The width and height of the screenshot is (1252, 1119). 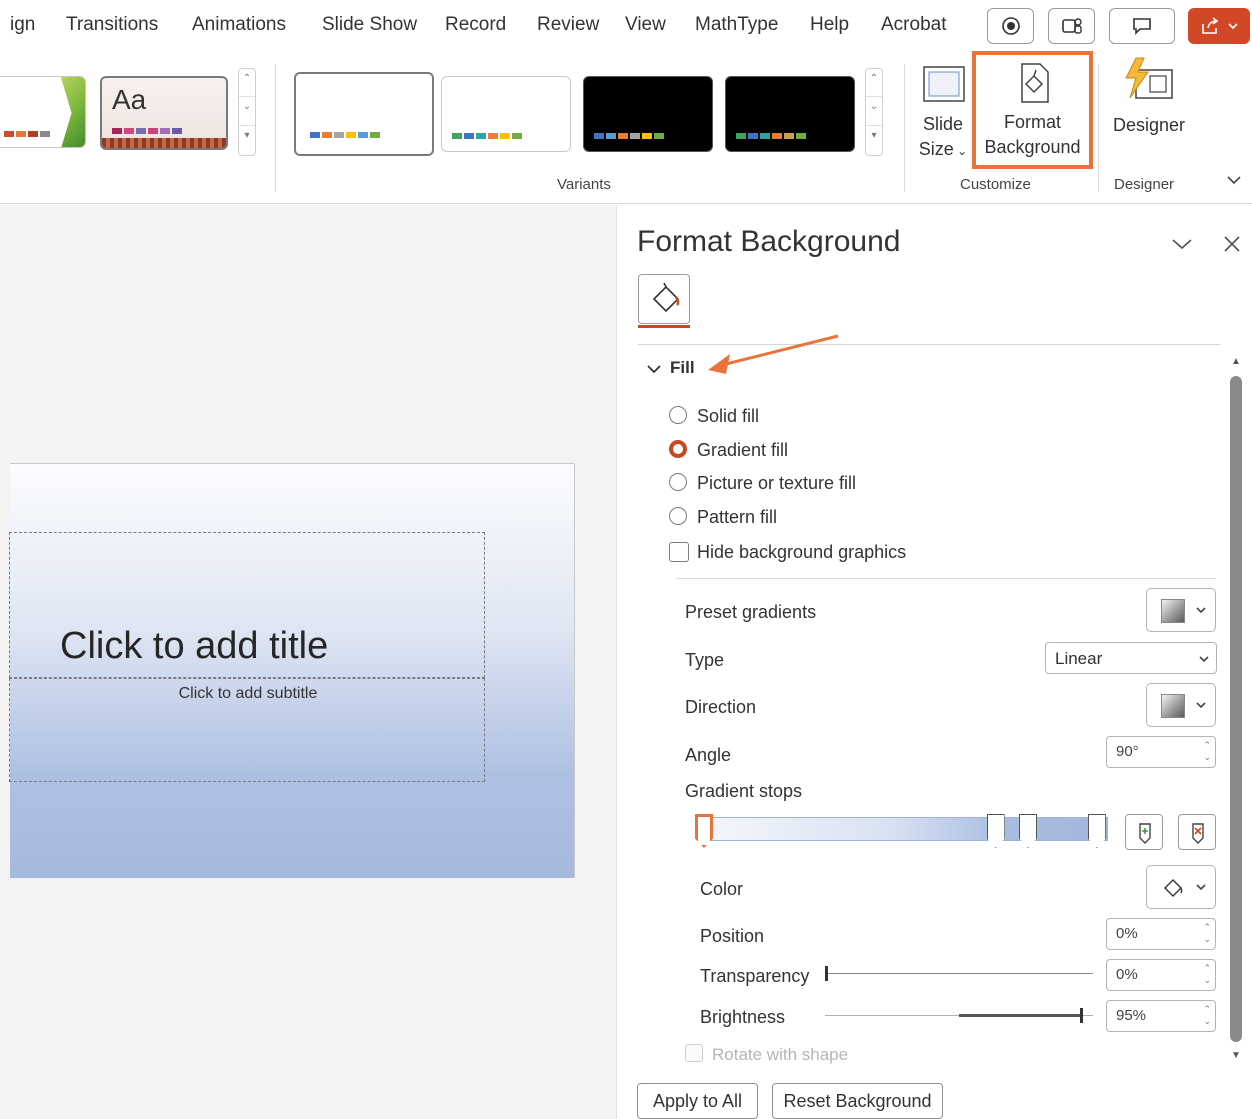 What do you see at coordinates (1071, 26) in the screenshot?
I see `teams-button` at bounding box center [1071, 26].